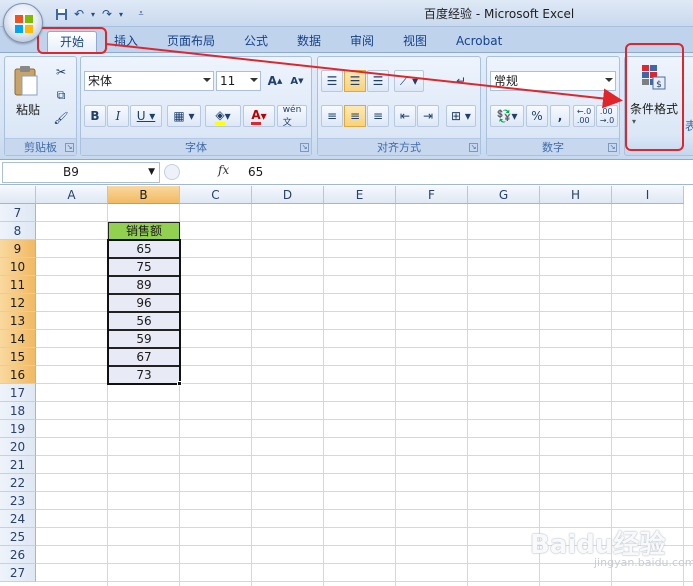  What do you see at coordinates (415, 42) in the screenshot?
I see `tab-view: 视图` at bounding box center [415, 42].